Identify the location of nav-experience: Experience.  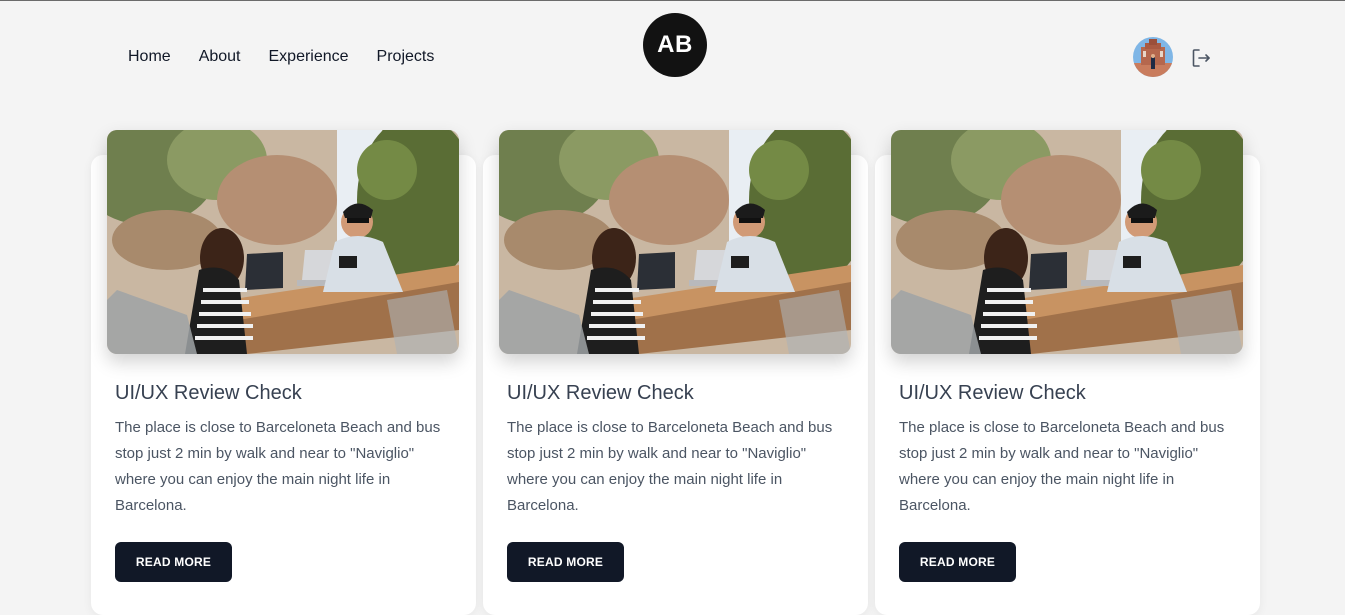
(309, 57).